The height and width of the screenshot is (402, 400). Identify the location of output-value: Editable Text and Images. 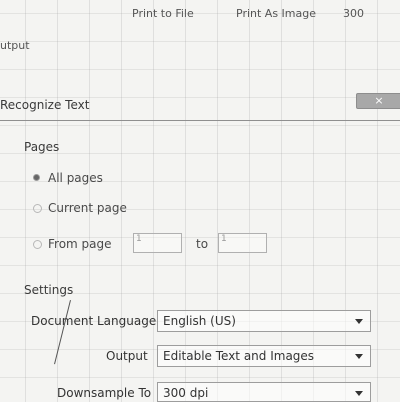
(239, 356).